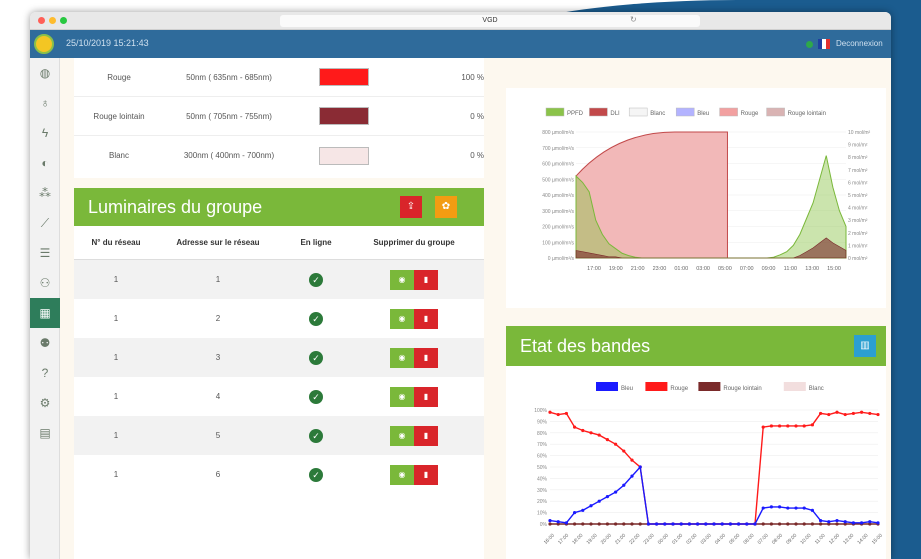 Image resolution: width=921 pixels, height=559 pixels. I want to click on list-icon: ☰, so click(45, 253).